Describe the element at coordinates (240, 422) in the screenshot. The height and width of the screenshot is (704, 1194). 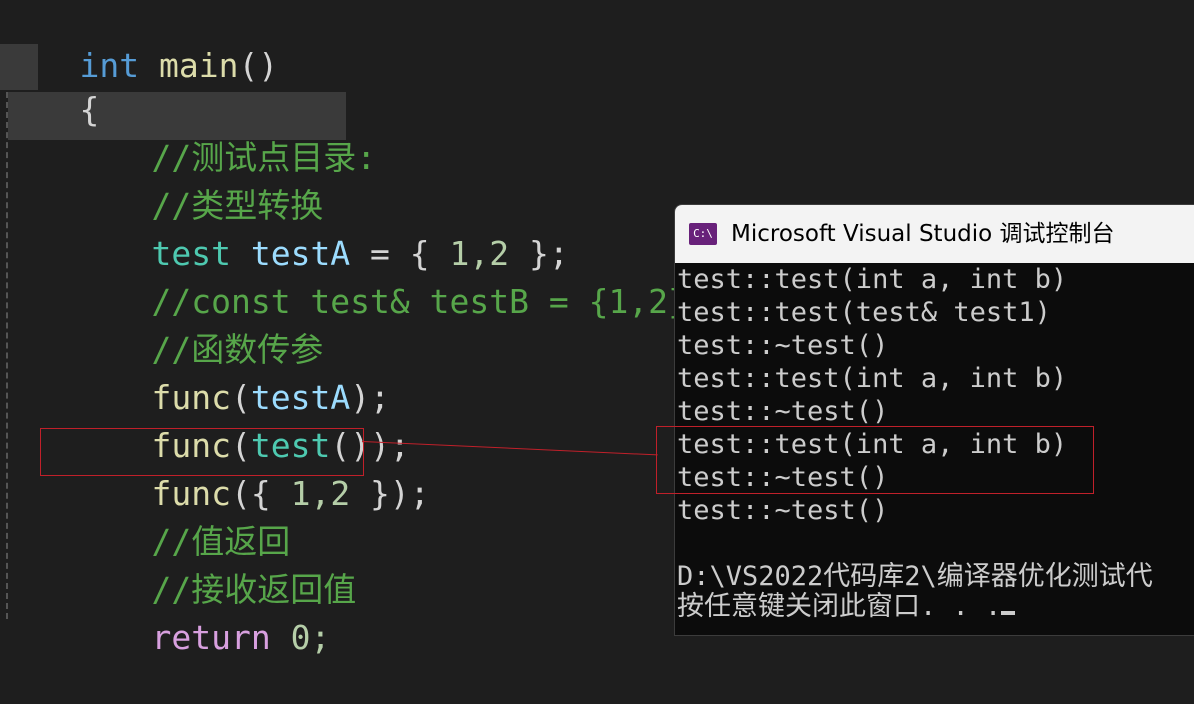
I see `code-line-9: func(test());` at that location.